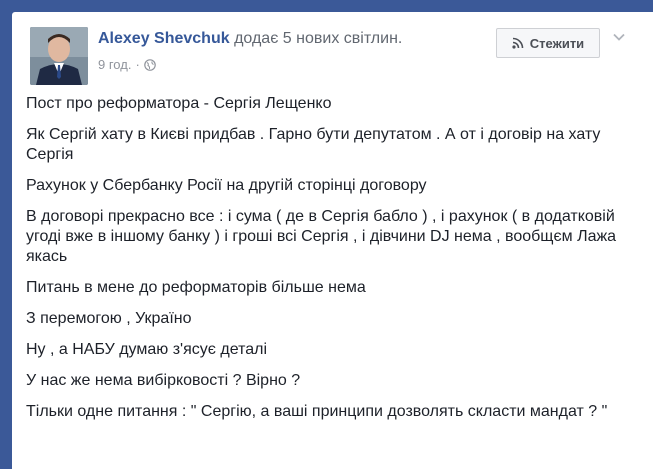 The image size is (653, 469). I want to click on post-paragraph: У нас же нема вибірковості ? Вірно ?, so click(163, 380).